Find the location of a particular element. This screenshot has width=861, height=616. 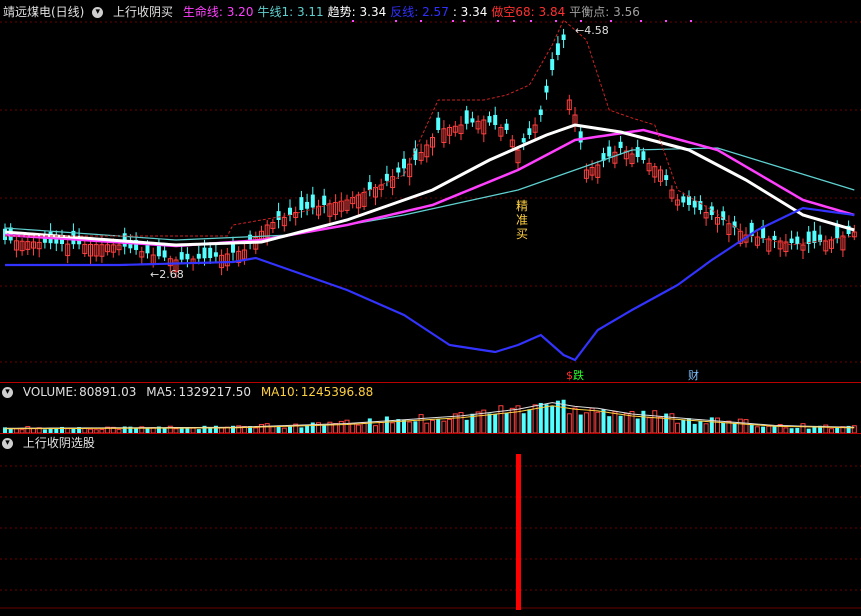

volume-bars is located at coordinates (430, 416).